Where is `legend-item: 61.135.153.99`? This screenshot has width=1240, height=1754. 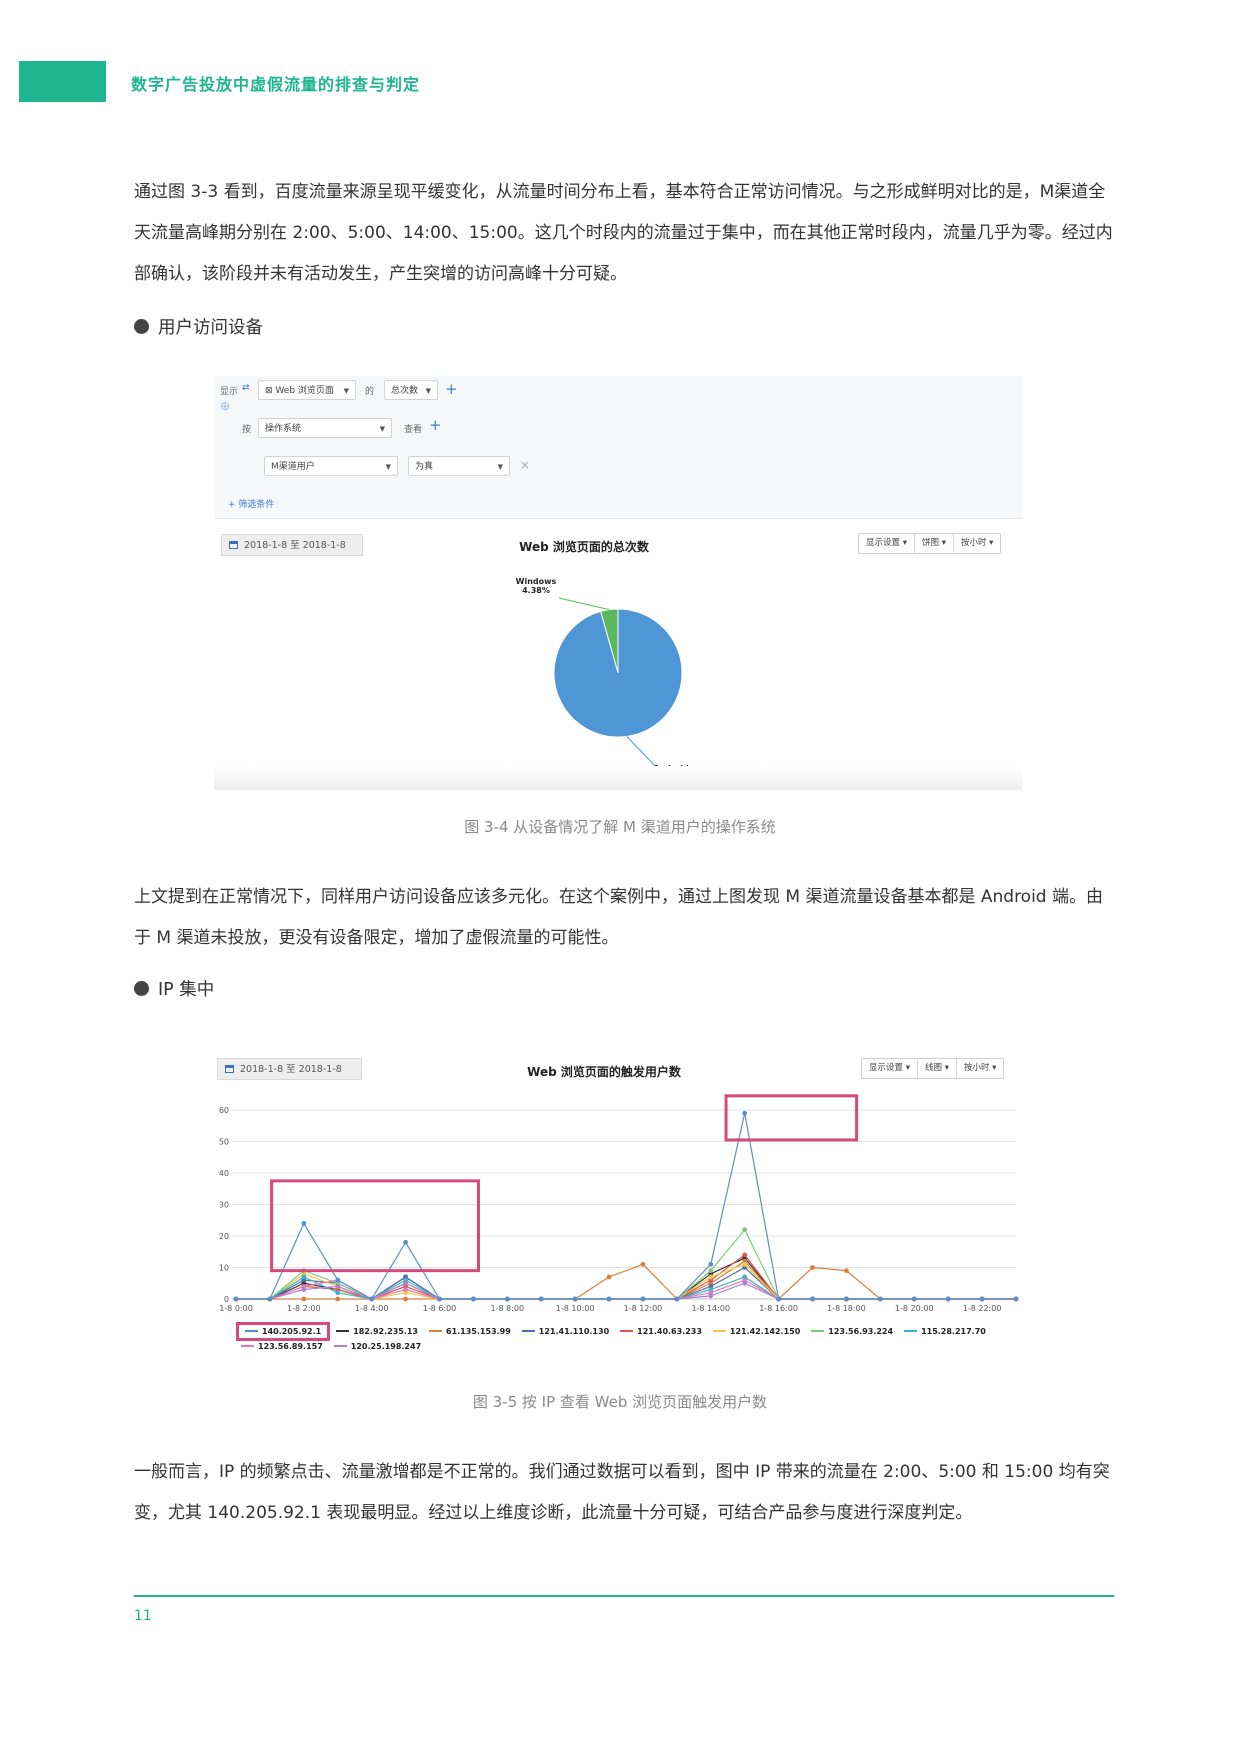 legend-item: 61.135.153.99 is located at coordinates (470, 1331).